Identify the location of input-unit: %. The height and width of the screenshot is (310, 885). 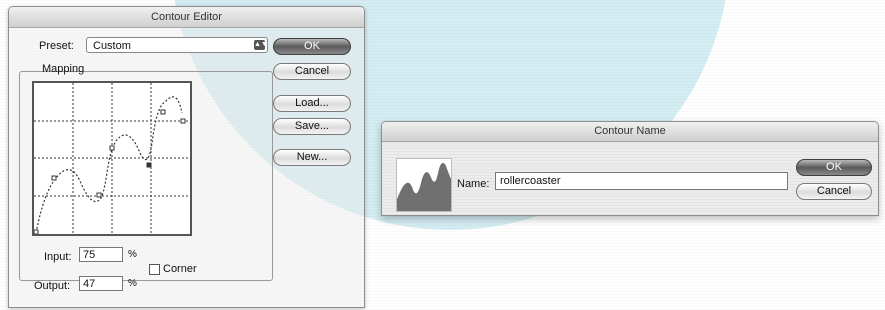
(132, 254).